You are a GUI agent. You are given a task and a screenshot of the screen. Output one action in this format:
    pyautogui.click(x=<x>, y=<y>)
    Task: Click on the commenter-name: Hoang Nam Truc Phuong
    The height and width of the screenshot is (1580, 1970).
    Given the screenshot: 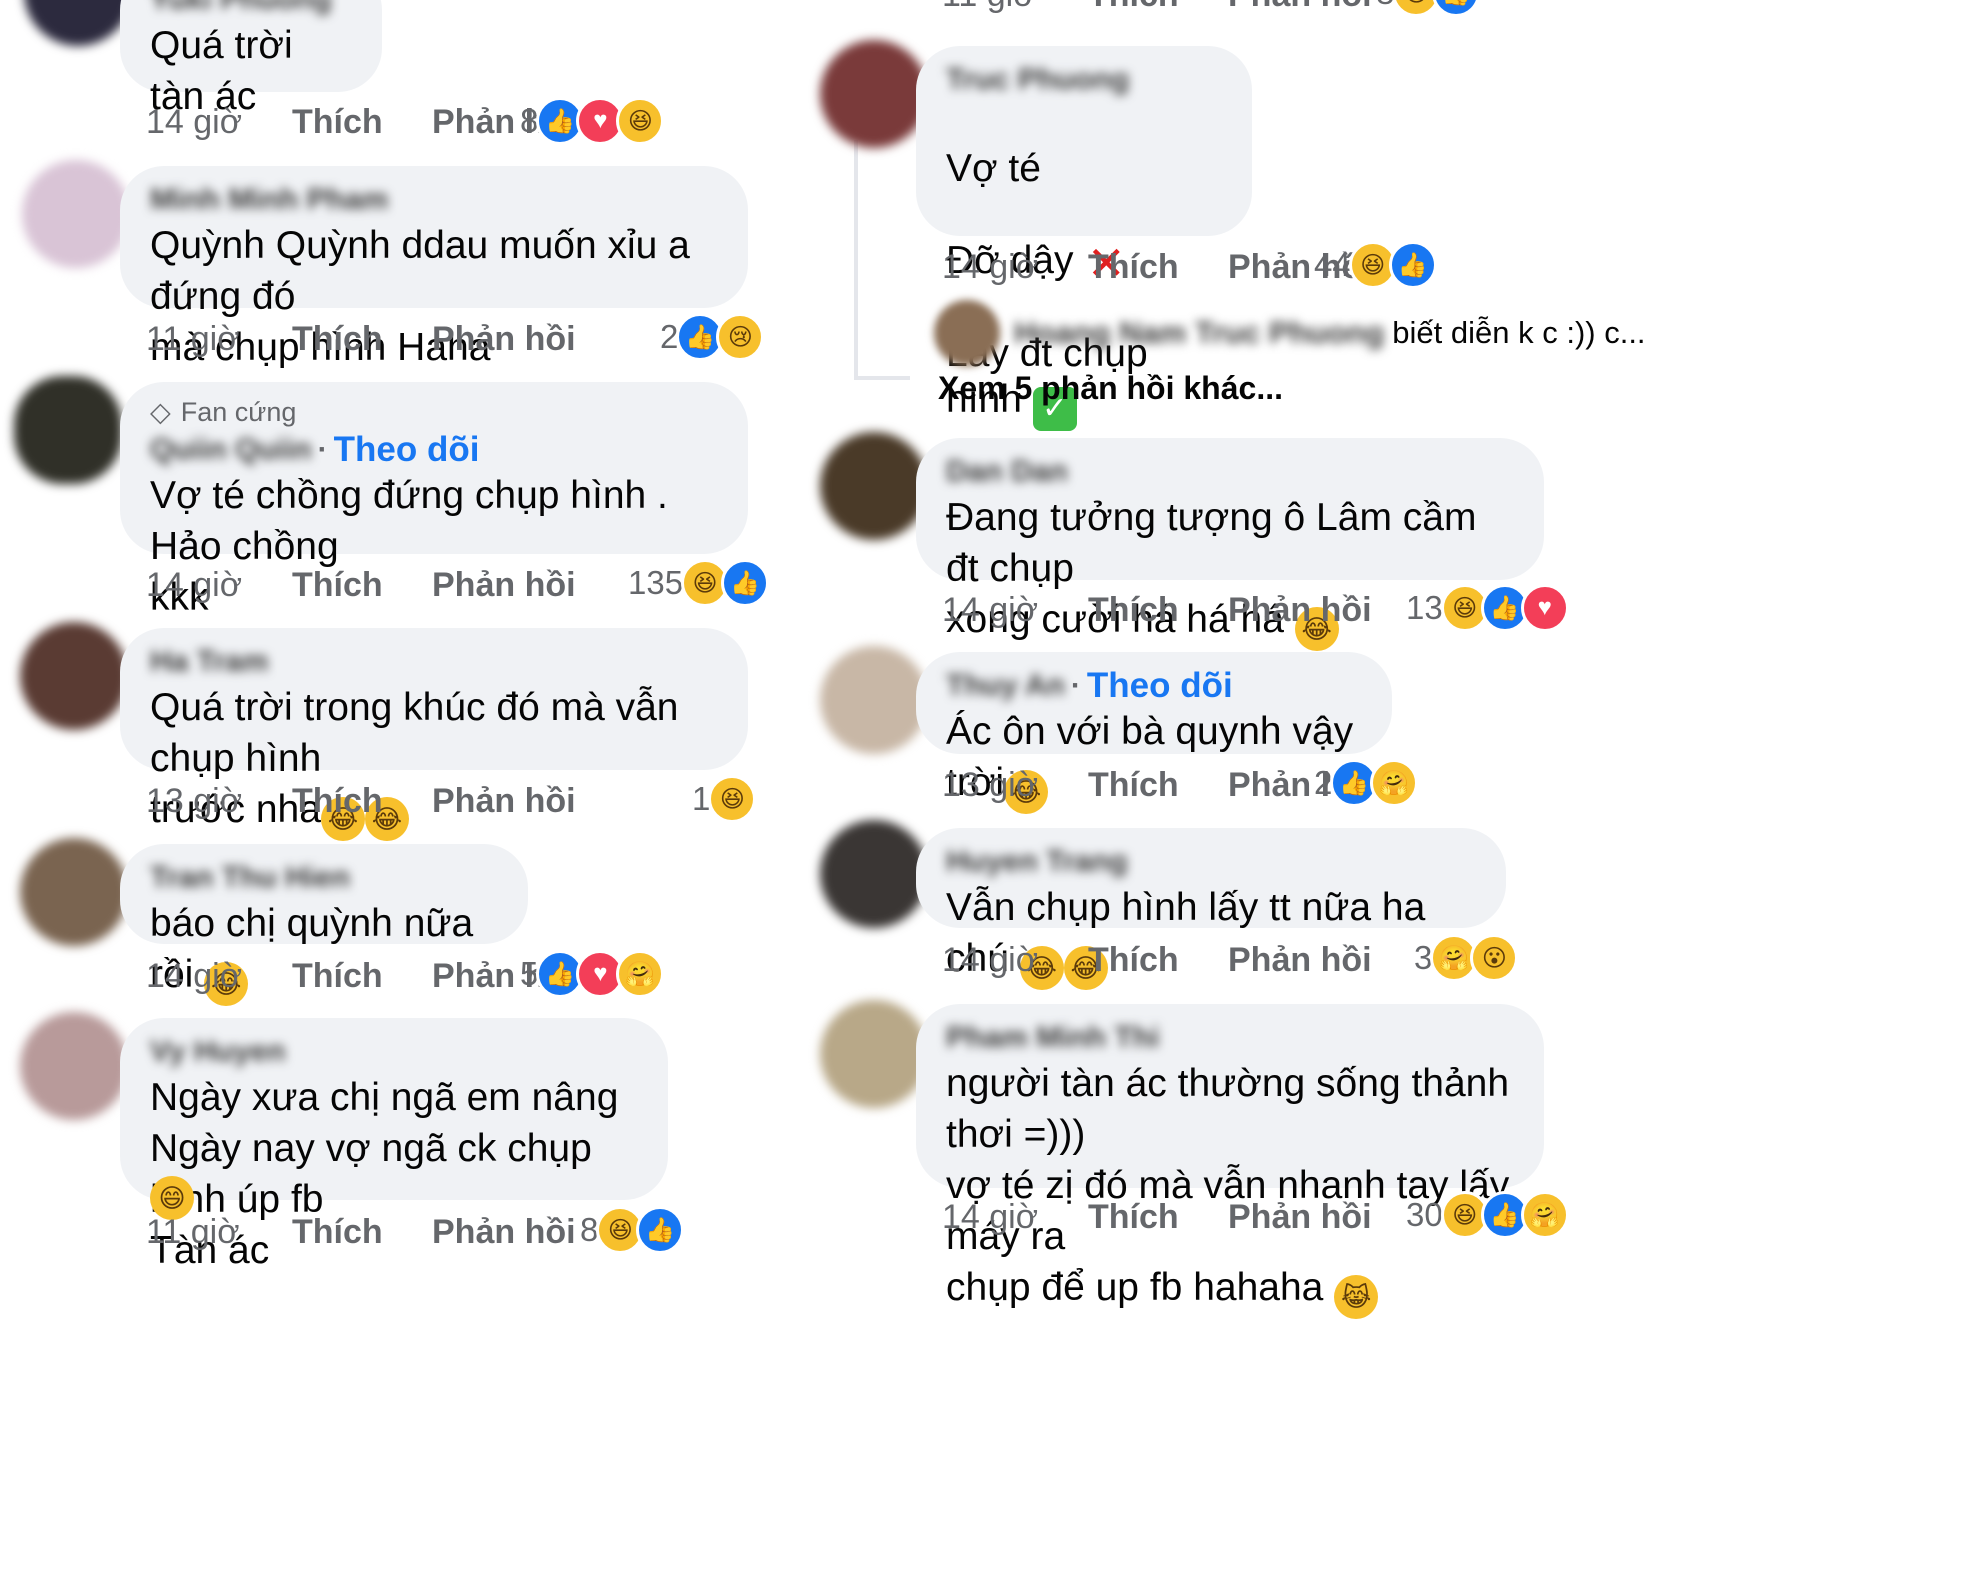 What is the action you would take?
    pyautogui.click(x=1199, y=333)
    